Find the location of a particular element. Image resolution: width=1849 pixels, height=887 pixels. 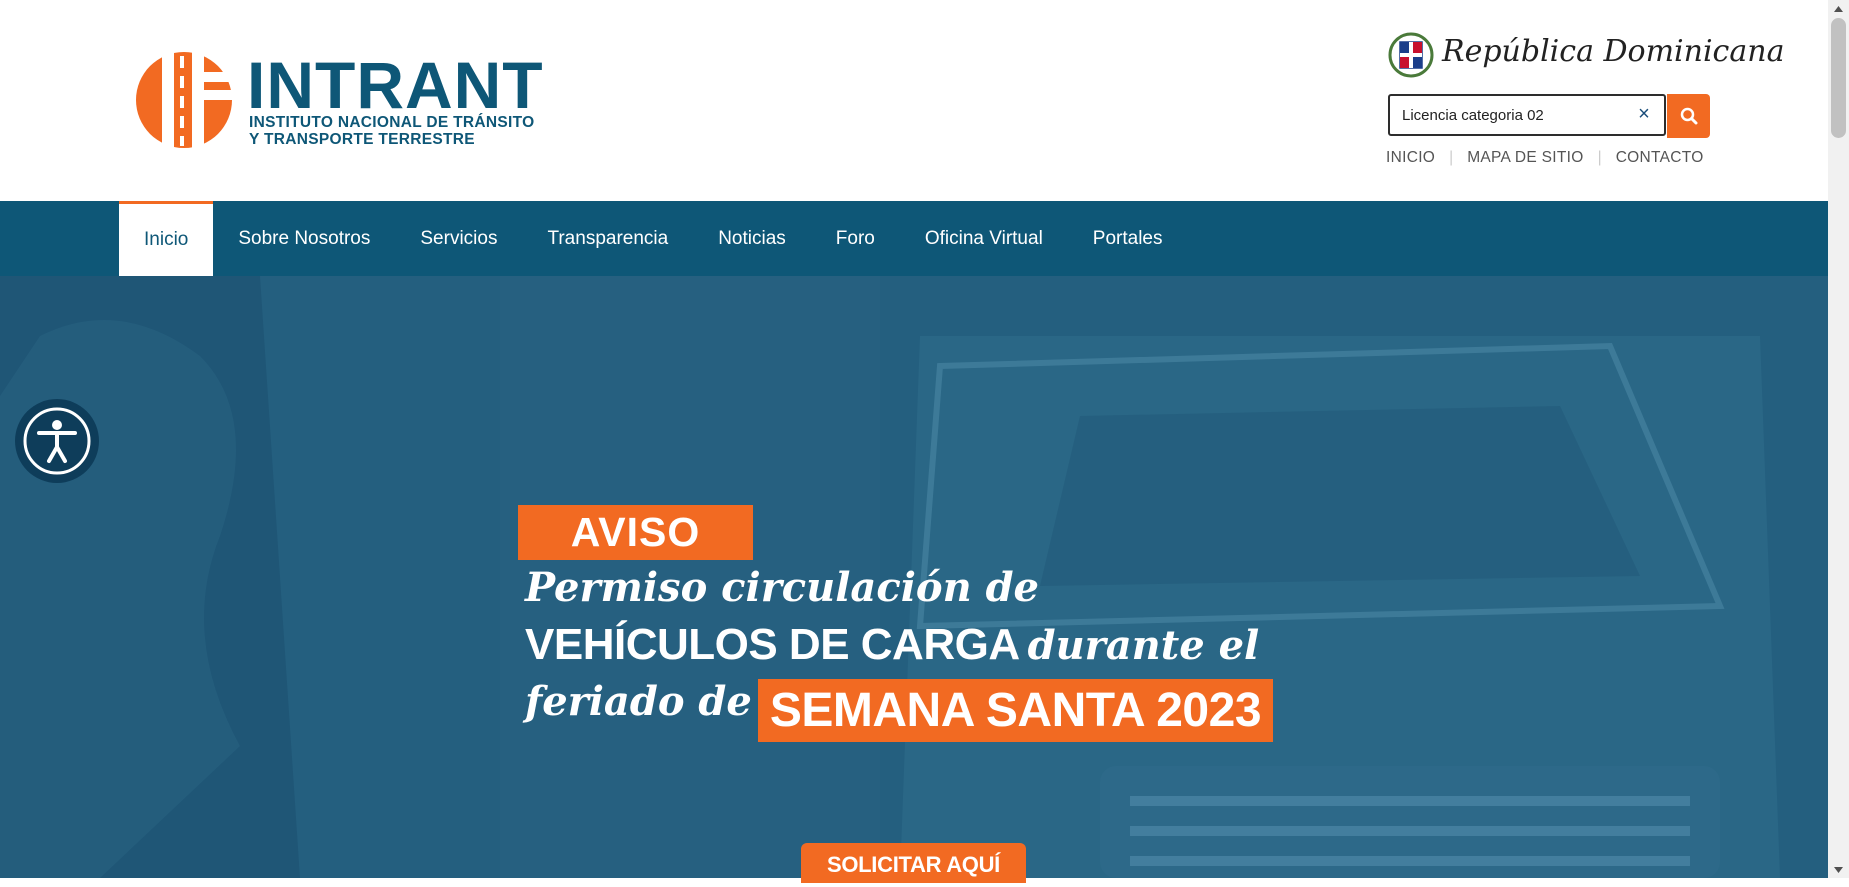

hero-line-3-italic: feriado de is located at coordinates (638, 701).